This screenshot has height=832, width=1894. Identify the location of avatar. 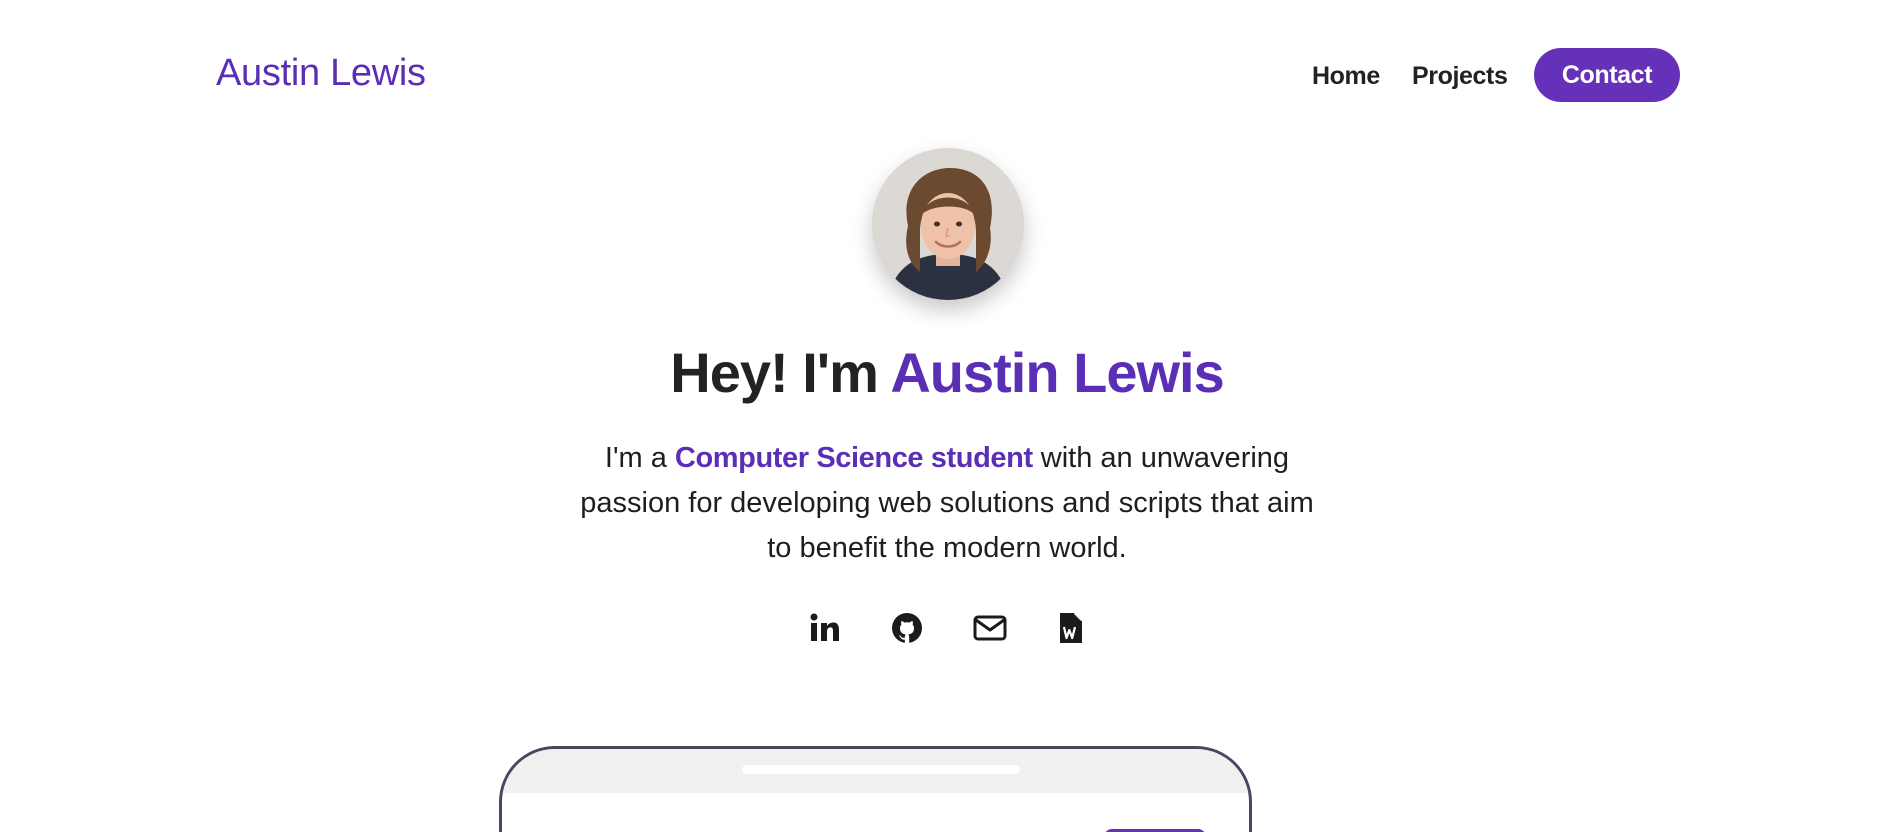
(948, 224).